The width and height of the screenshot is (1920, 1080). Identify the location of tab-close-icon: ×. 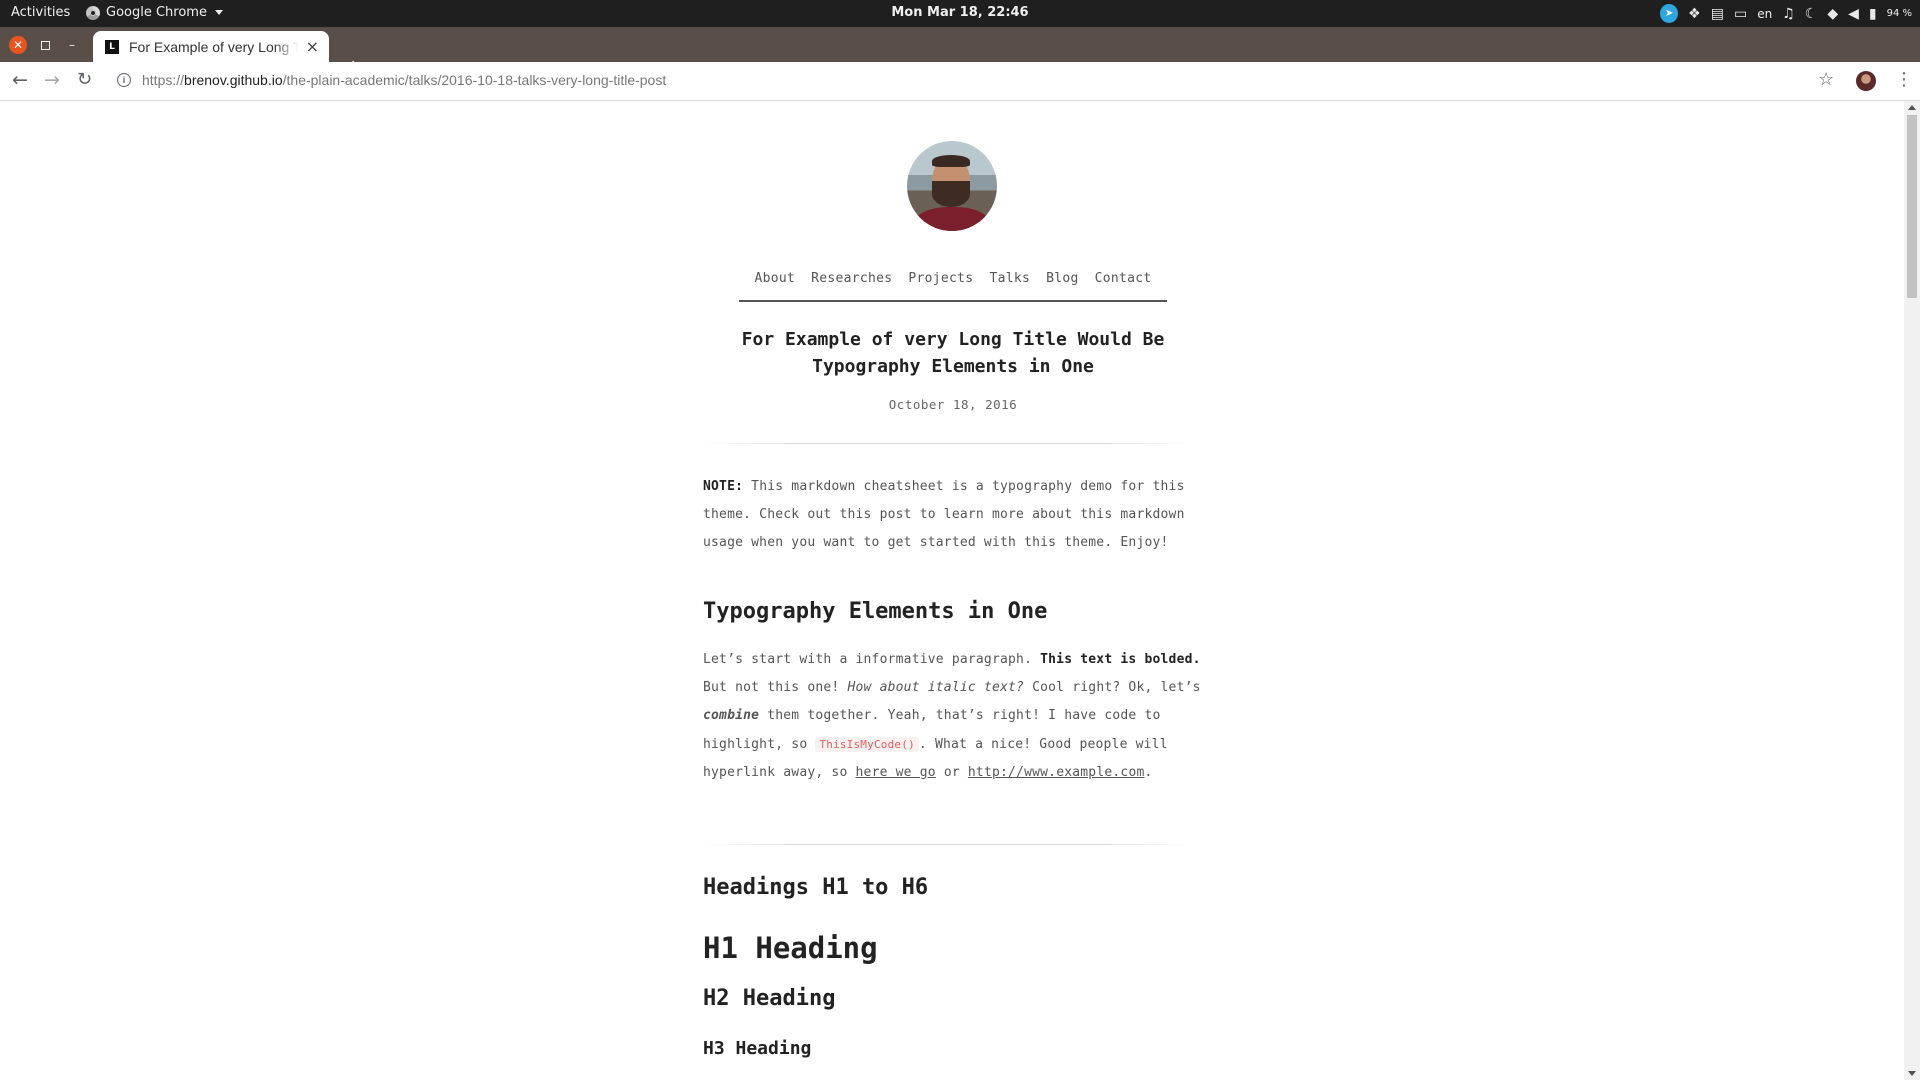
(312, 46).